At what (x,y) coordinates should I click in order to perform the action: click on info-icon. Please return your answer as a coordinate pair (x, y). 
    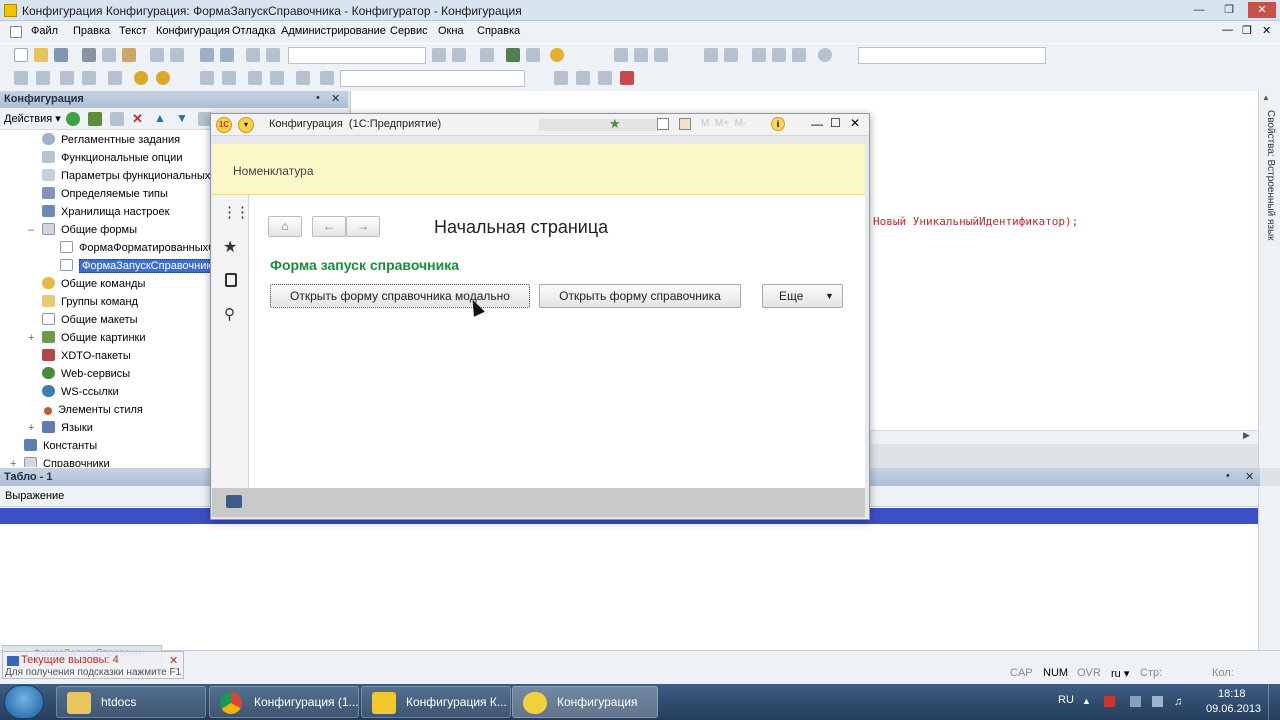
    Looking at the image, I should click on (557, 55).